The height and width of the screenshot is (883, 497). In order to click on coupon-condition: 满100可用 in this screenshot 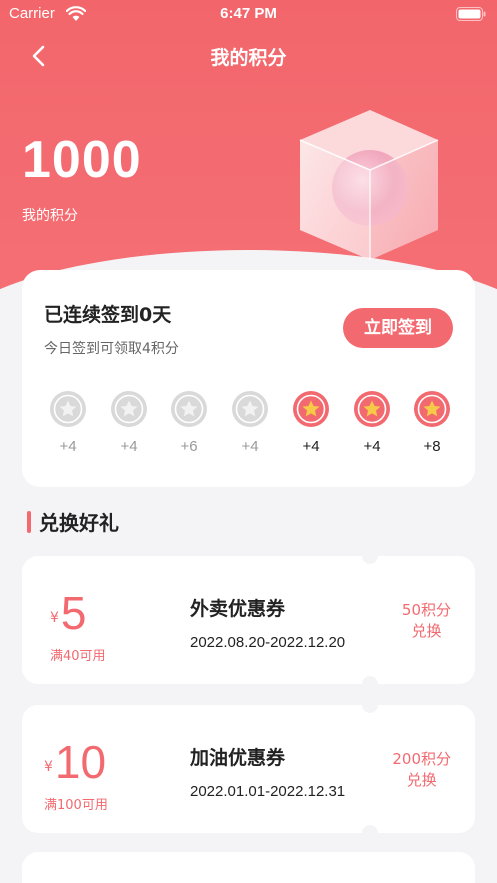, I will do `click(76, 805)`.